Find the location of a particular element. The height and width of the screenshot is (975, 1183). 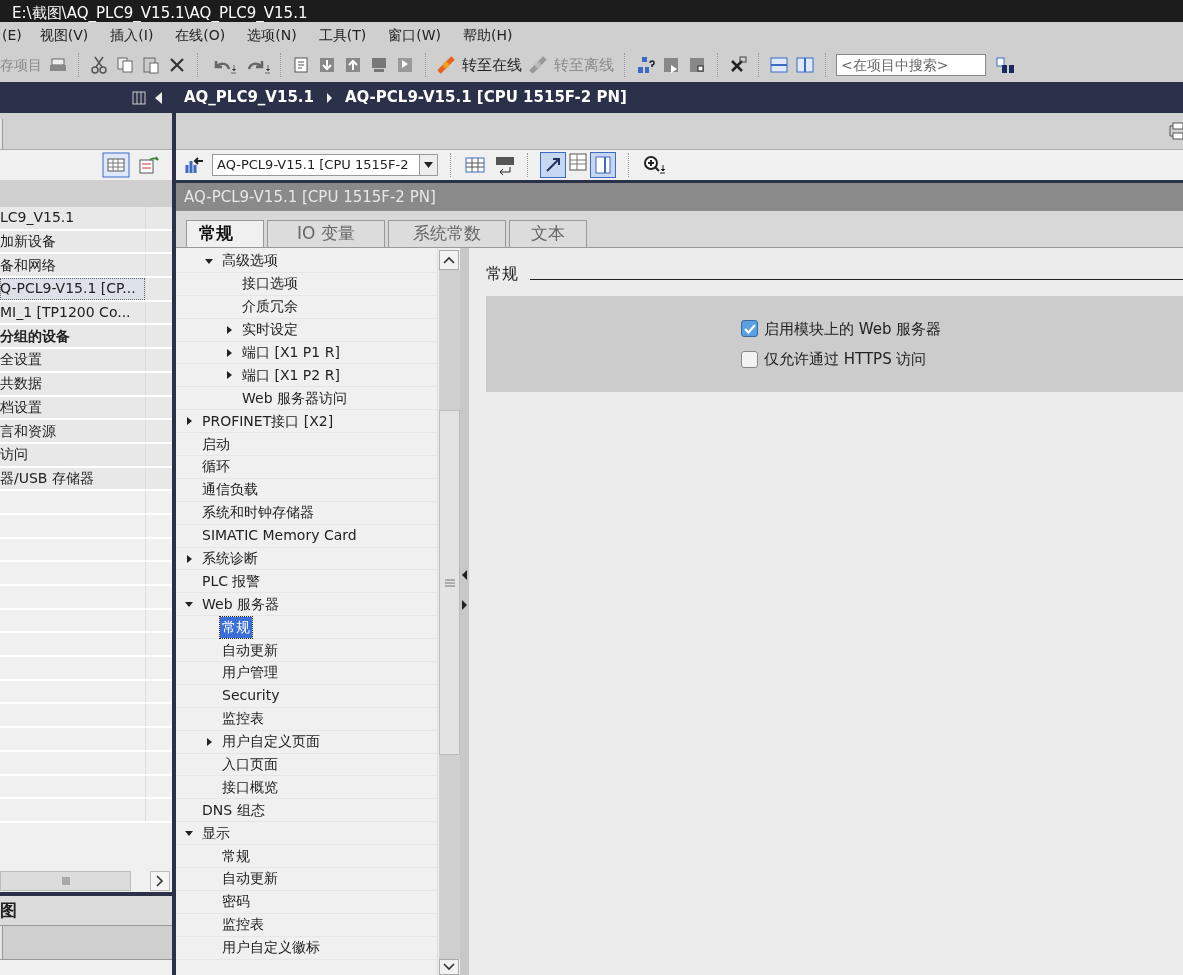

tree-item: 用户自定义徽标 is located at coordinates (271, 948).